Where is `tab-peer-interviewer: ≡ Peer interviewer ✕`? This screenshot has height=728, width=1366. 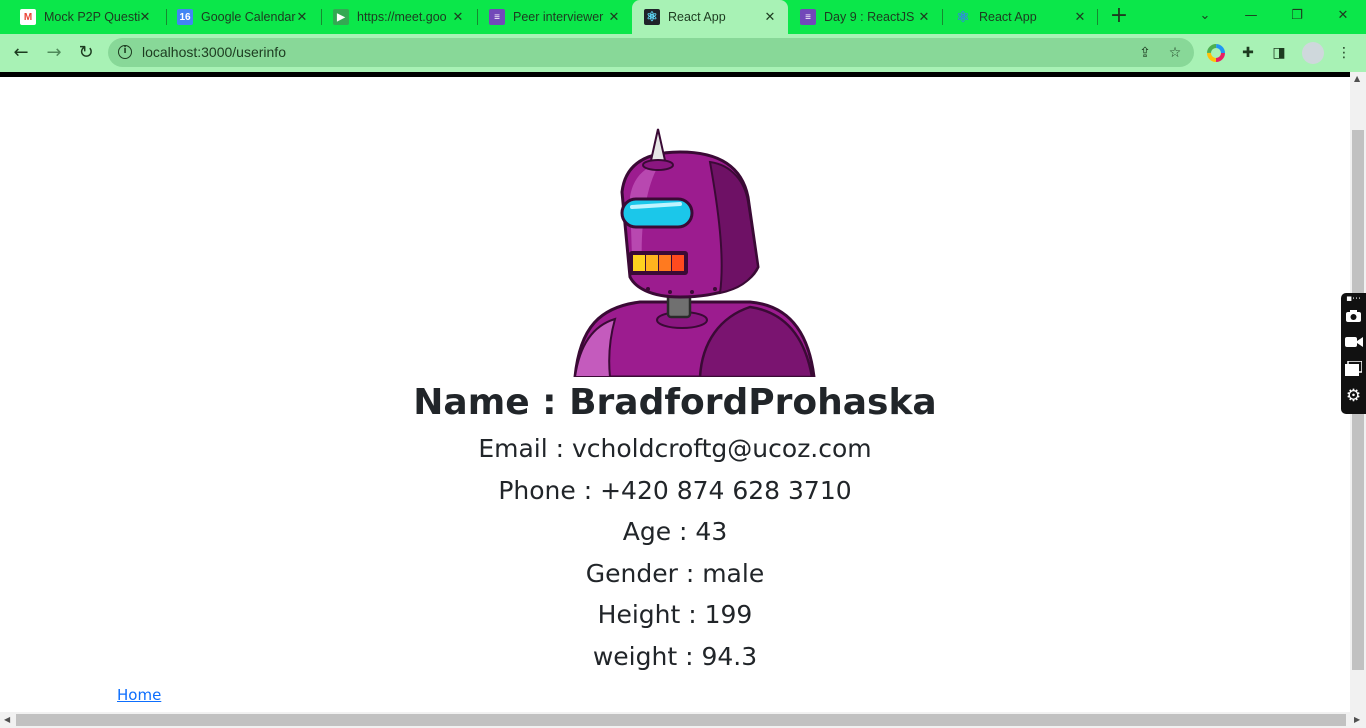 tab-peer-interviewer: ≡ Peer interviewer ✕ is located at coordinates (554, 17).